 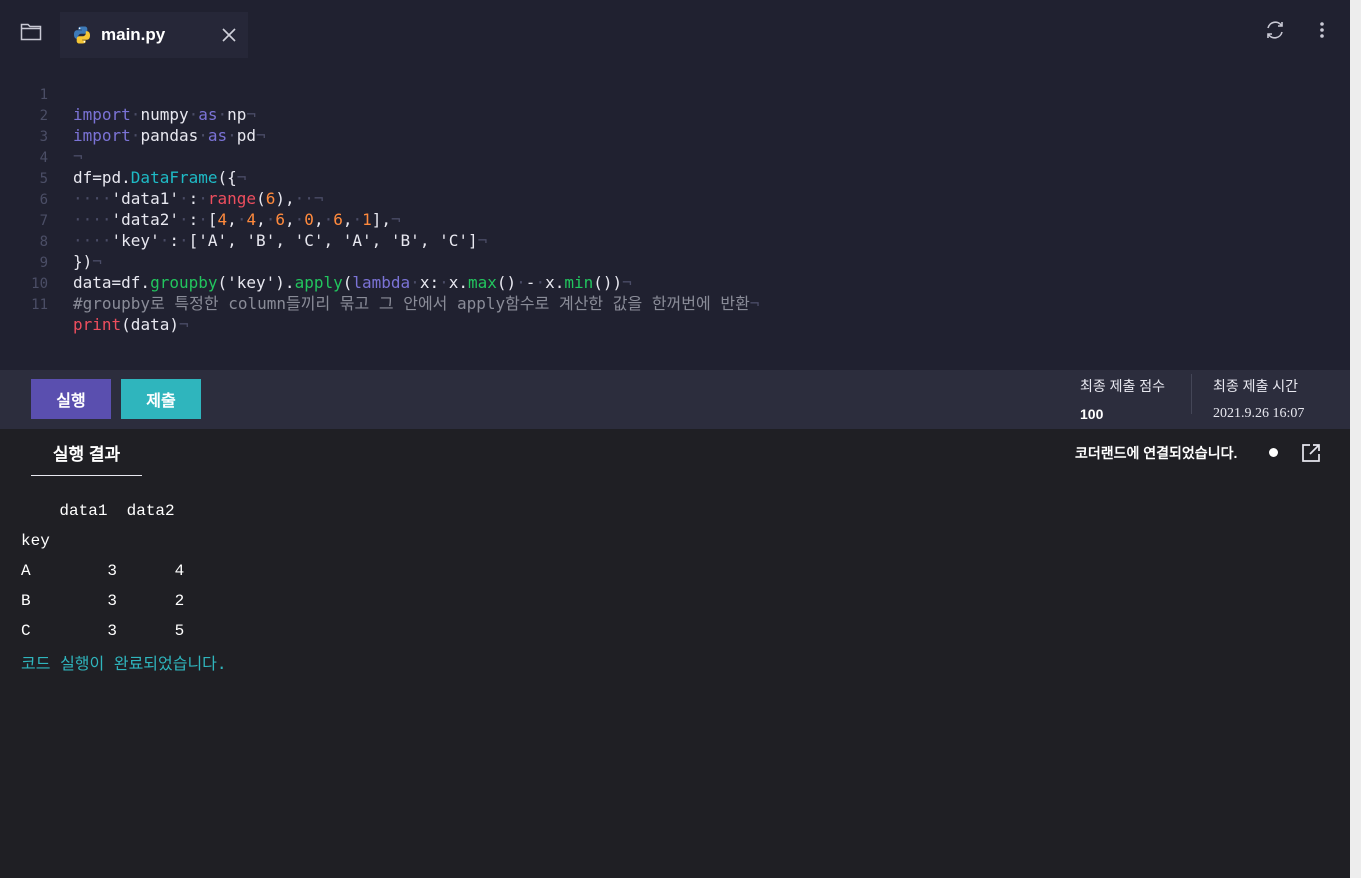 What do you see at coordinates (1092, 414) in the screenshot?
I see `final-score-value: 100` at bounding box center [1092, 414].